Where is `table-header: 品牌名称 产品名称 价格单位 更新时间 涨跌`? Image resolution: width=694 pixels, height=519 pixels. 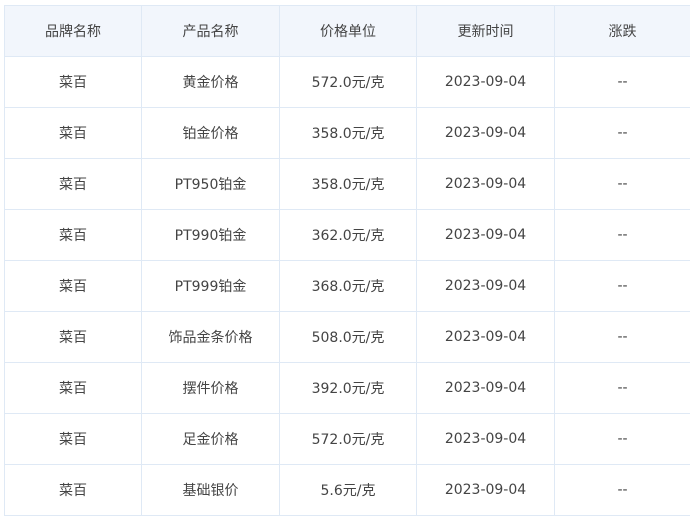
table-header: 品牌名称 产品名称 价格单位 更新时间 涨跌 is located at coordinates (347, 31).